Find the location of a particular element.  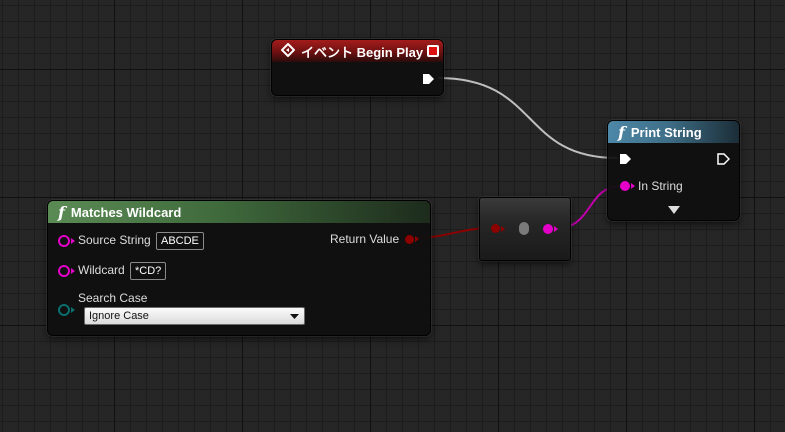

wildcard-label: Wildcard is located at coordinates (101, 270).